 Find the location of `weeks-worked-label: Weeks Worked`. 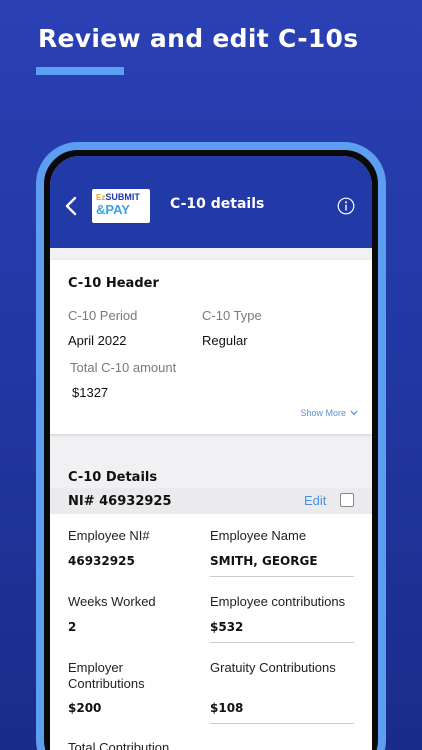

weeks-worked-label: Weeks Worked is located at coordinates (112, 601).